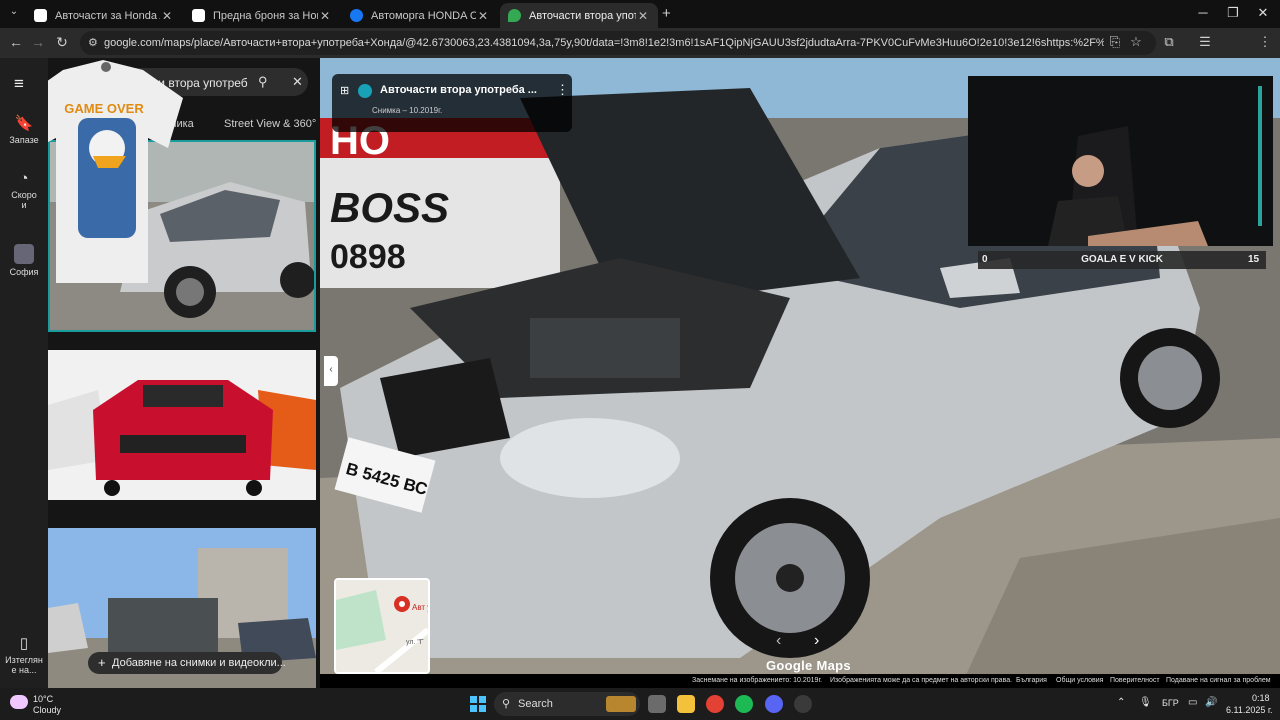  I want to click on rail-item-saved: 🔖 Запазе, so click(24, 129).